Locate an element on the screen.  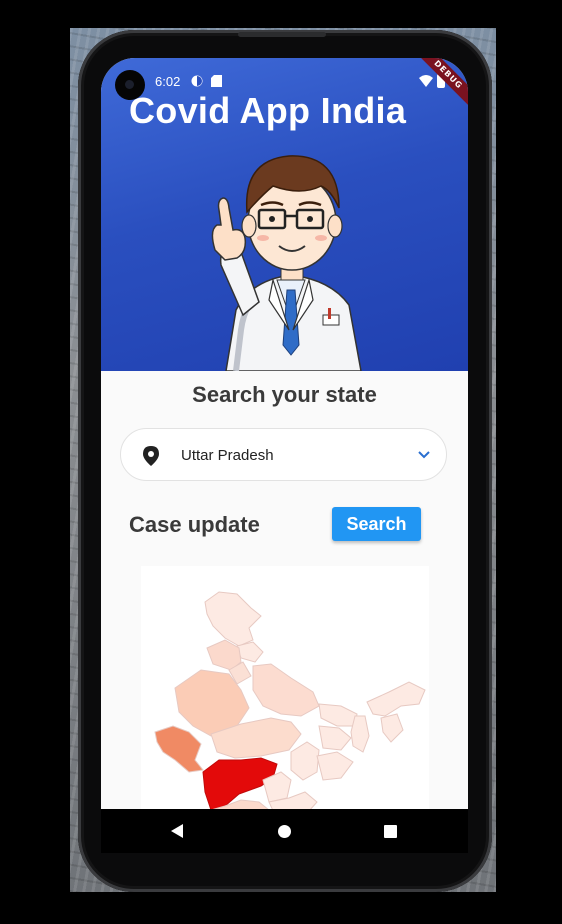
india-map-card is located at coordinates (285, 691).